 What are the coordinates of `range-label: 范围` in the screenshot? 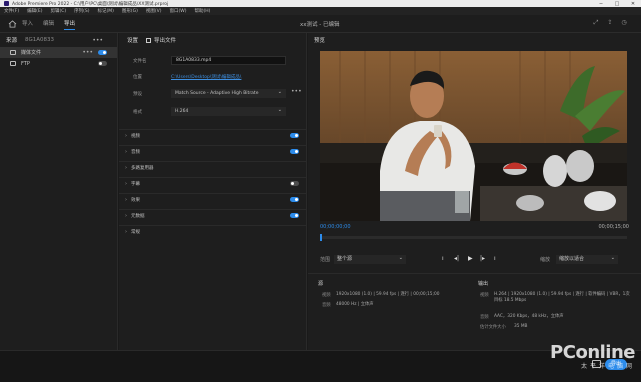 It's located at (325, 260).